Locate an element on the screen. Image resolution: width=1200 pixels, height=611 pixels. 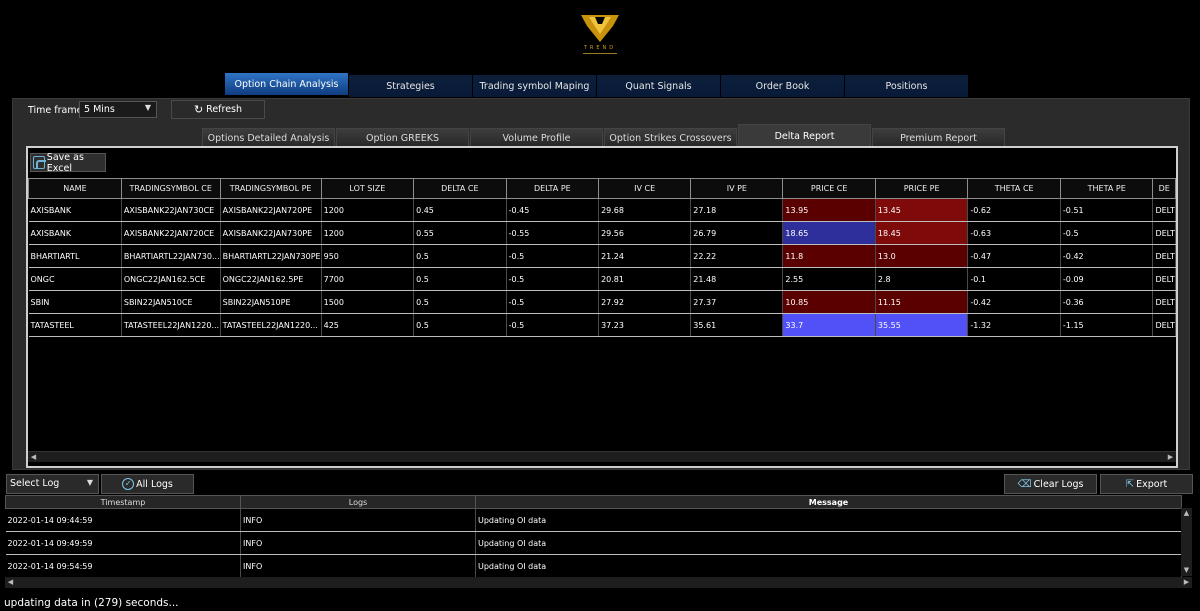
log-horizontal-scrollbar: ◀ ▶ is located at coordinates (598, 582).